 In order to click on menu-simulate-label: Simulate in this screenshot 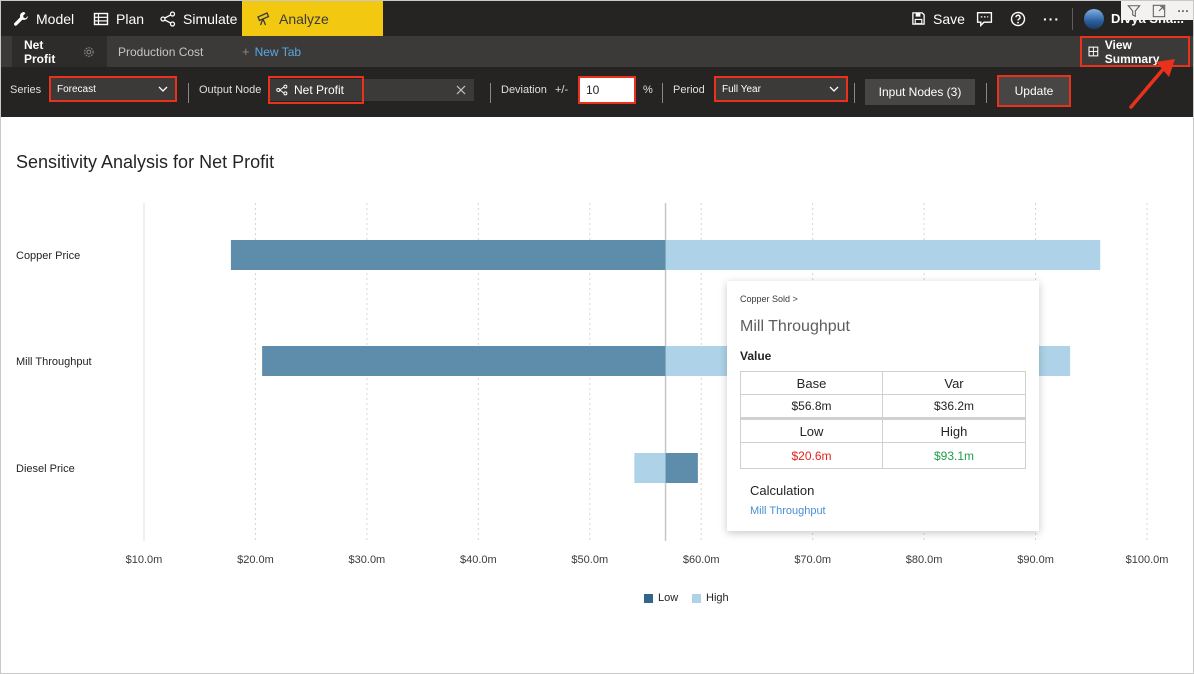, I will do `click(210, 18)`.